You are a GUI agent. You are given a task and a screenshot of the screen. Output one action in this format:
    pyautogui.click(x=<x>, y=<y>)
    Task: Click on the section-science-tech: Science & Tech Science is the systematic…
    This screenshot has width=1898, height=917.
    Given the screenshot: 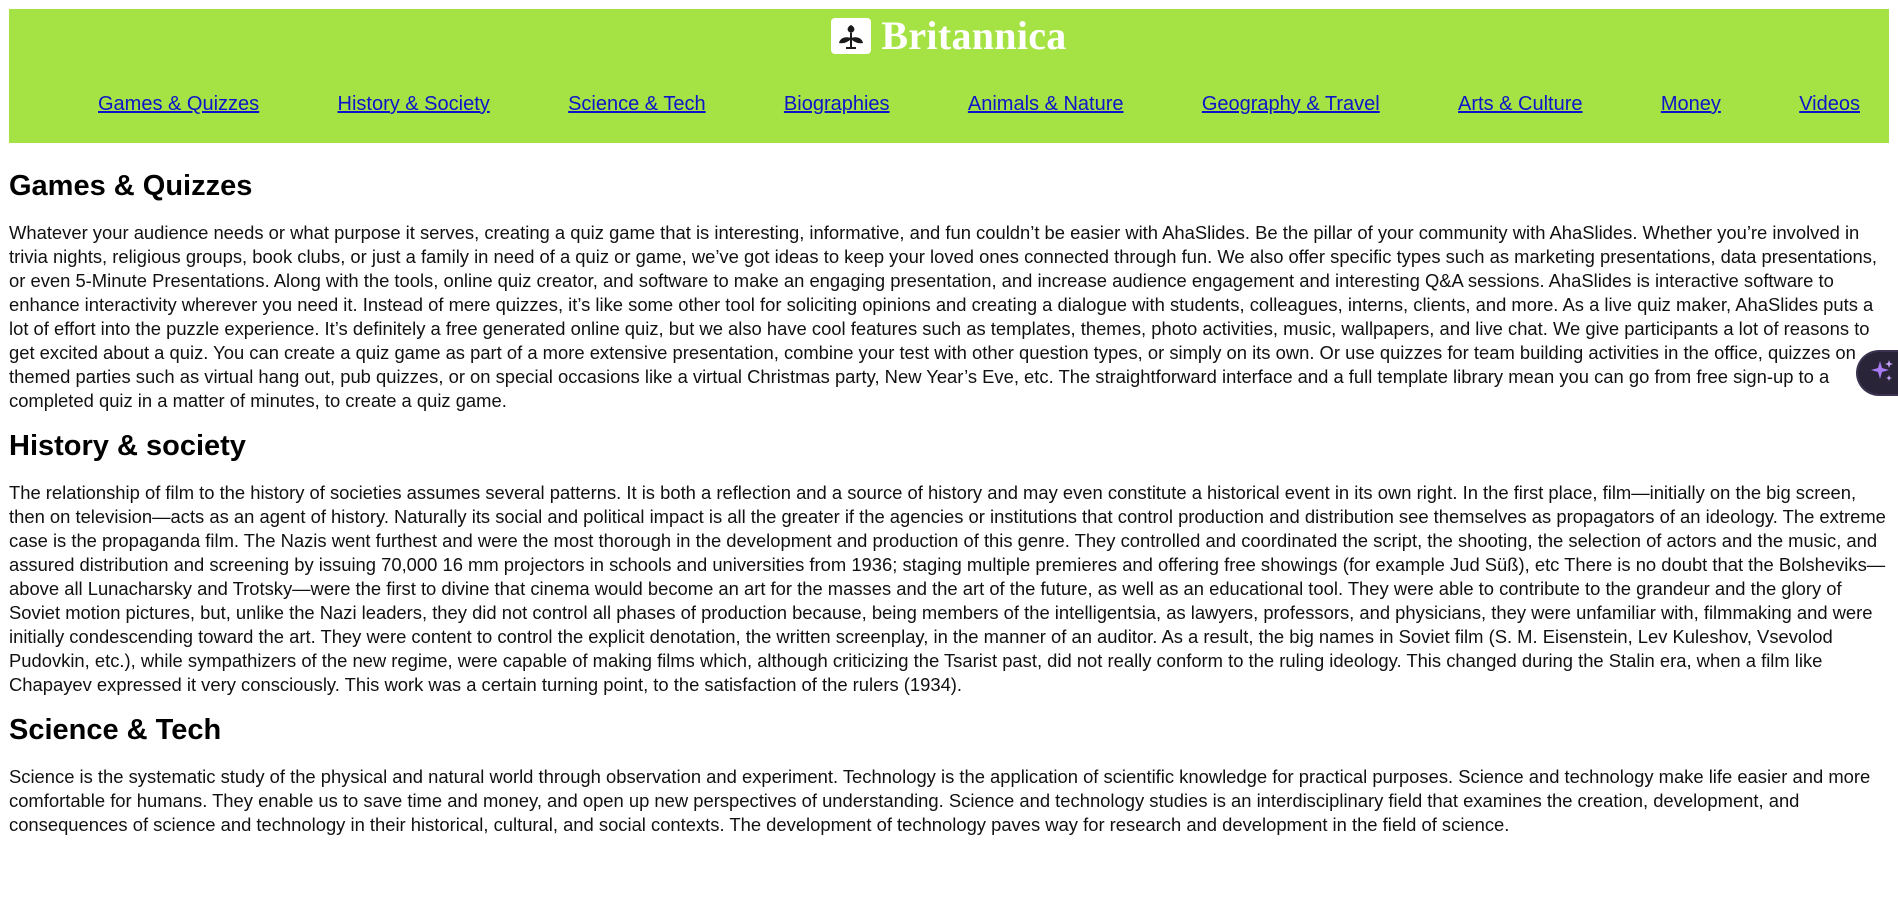 What is the action you would take?
    pyautogui.click(x=949, y=775)
    